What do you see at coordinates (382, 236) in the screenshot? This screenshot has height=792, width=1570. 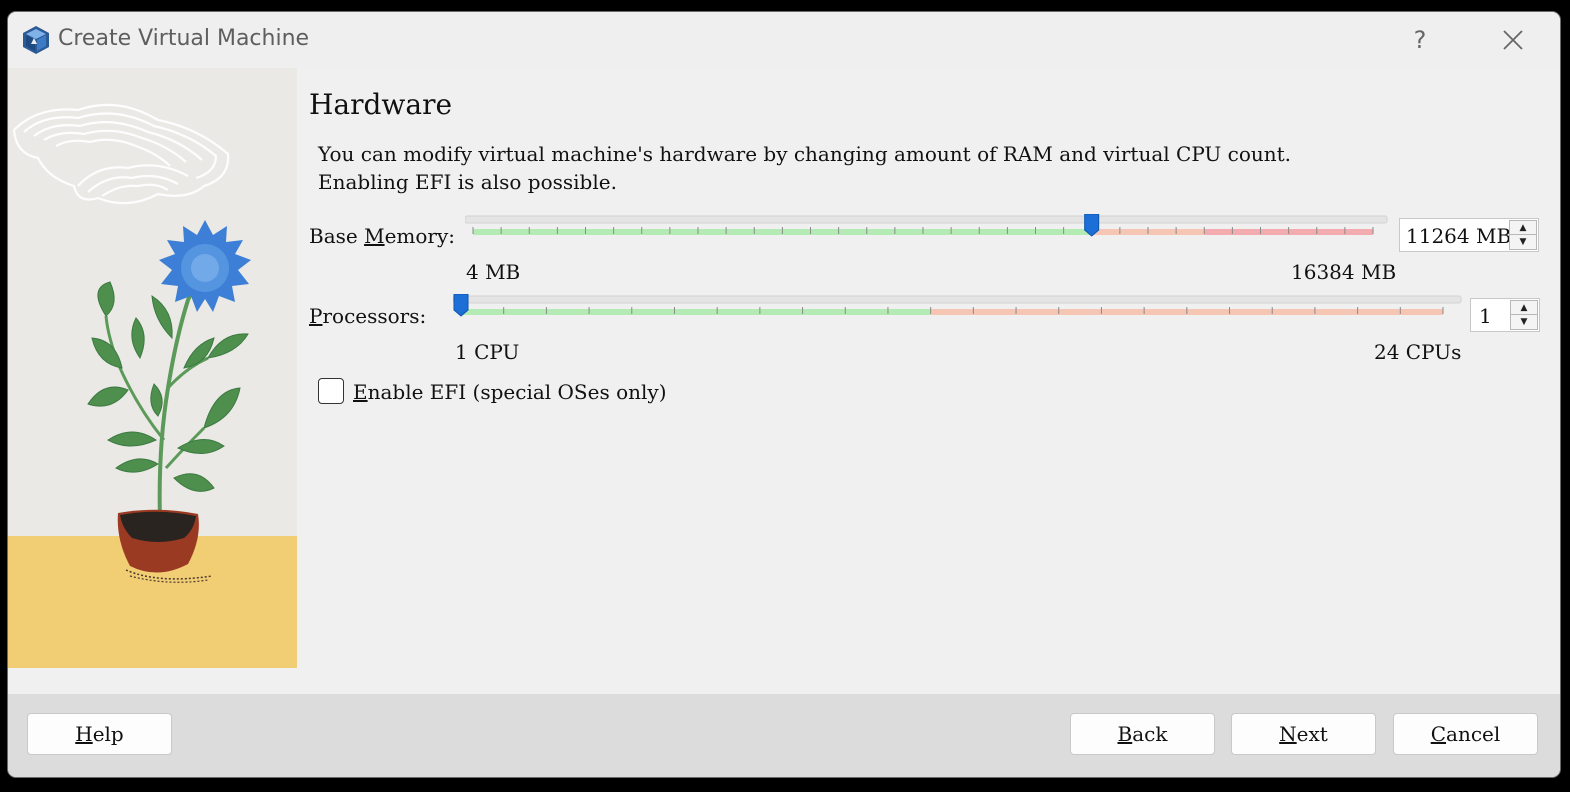 I see `base-memory-label: Base Memory:` at bounding box center [382, 236].